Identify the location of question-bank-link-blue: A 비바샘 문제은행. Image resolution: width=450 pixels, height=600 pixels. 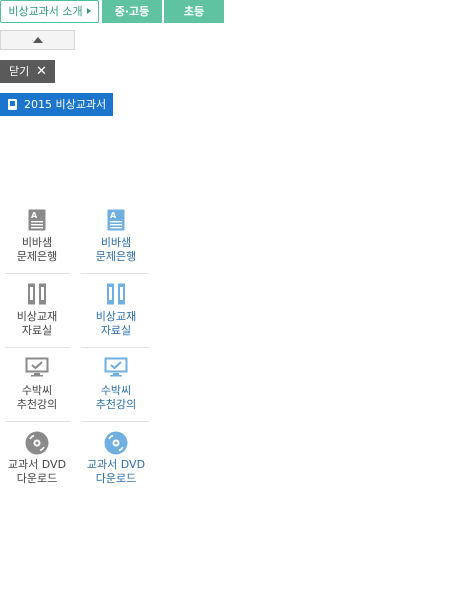
(116, 236).